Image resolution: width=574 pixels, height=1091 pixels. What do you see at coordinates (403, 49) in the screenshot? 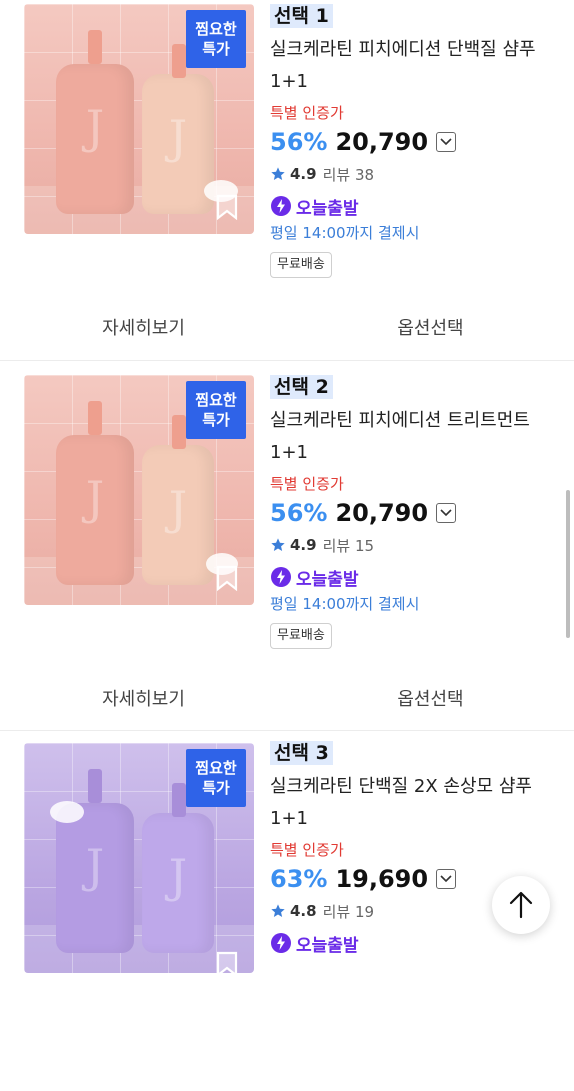
I see `product-name: 실크케라틴 피치에디션 단백질 샴푸` at bounding box center [403, 49].